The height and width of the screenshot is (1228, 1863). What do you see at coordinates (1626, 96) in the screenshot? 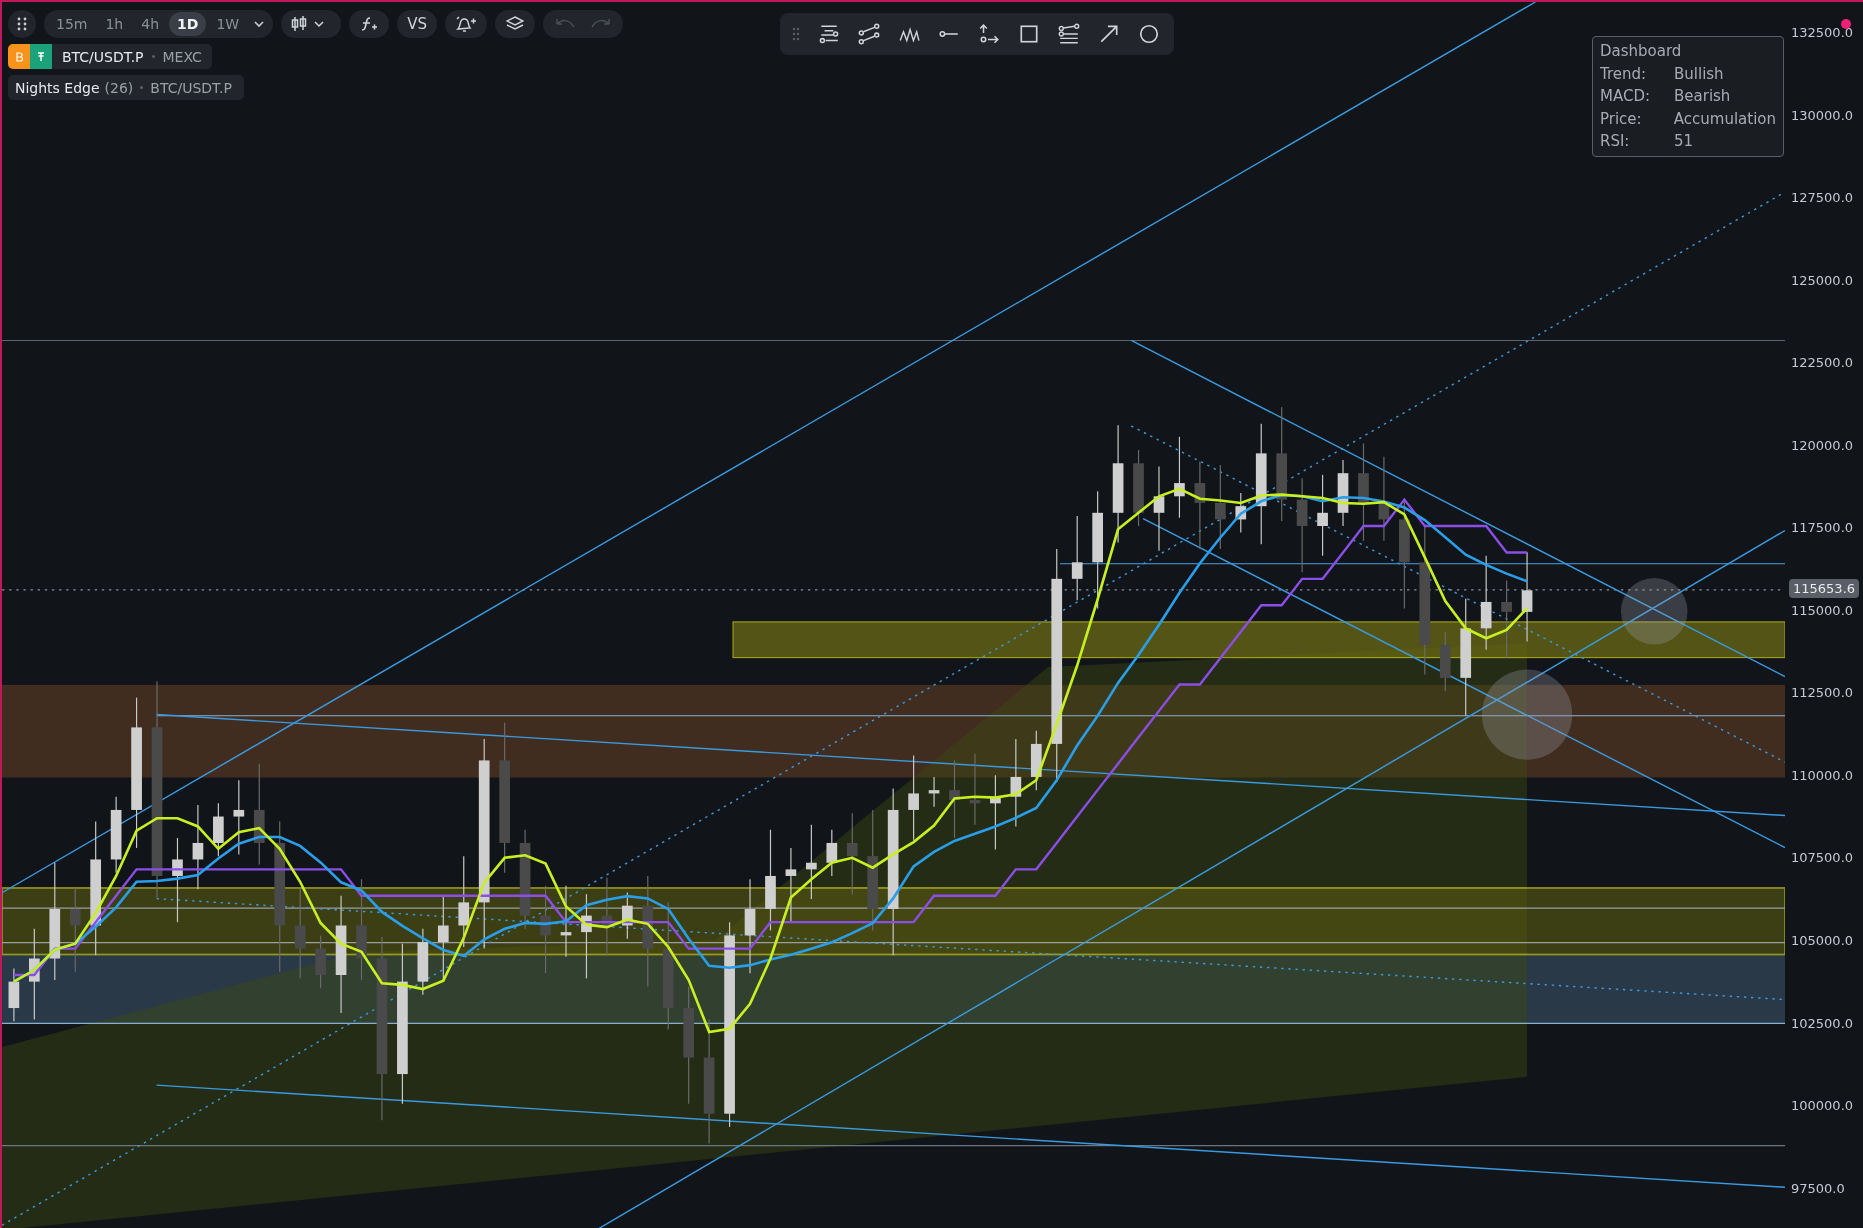
I see `dashboard-label: MACD:` at bounding box center [1626, 96].